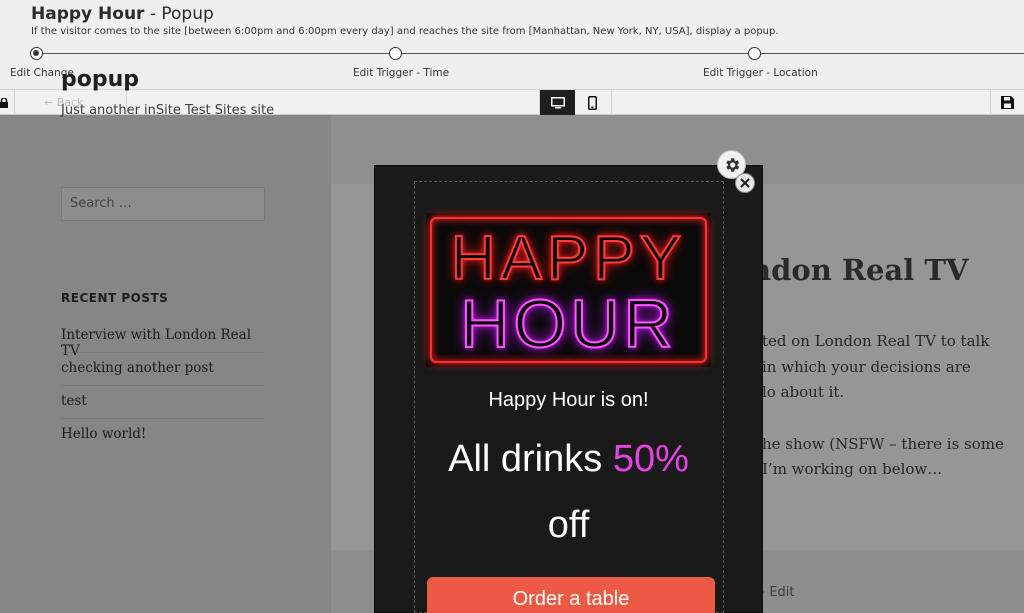 The image size is (1024, 613). What do you see at coordinates (163, 369) in the screenshot?
I see `recent-post-link: checking another post` at bounding box center [163, 369].